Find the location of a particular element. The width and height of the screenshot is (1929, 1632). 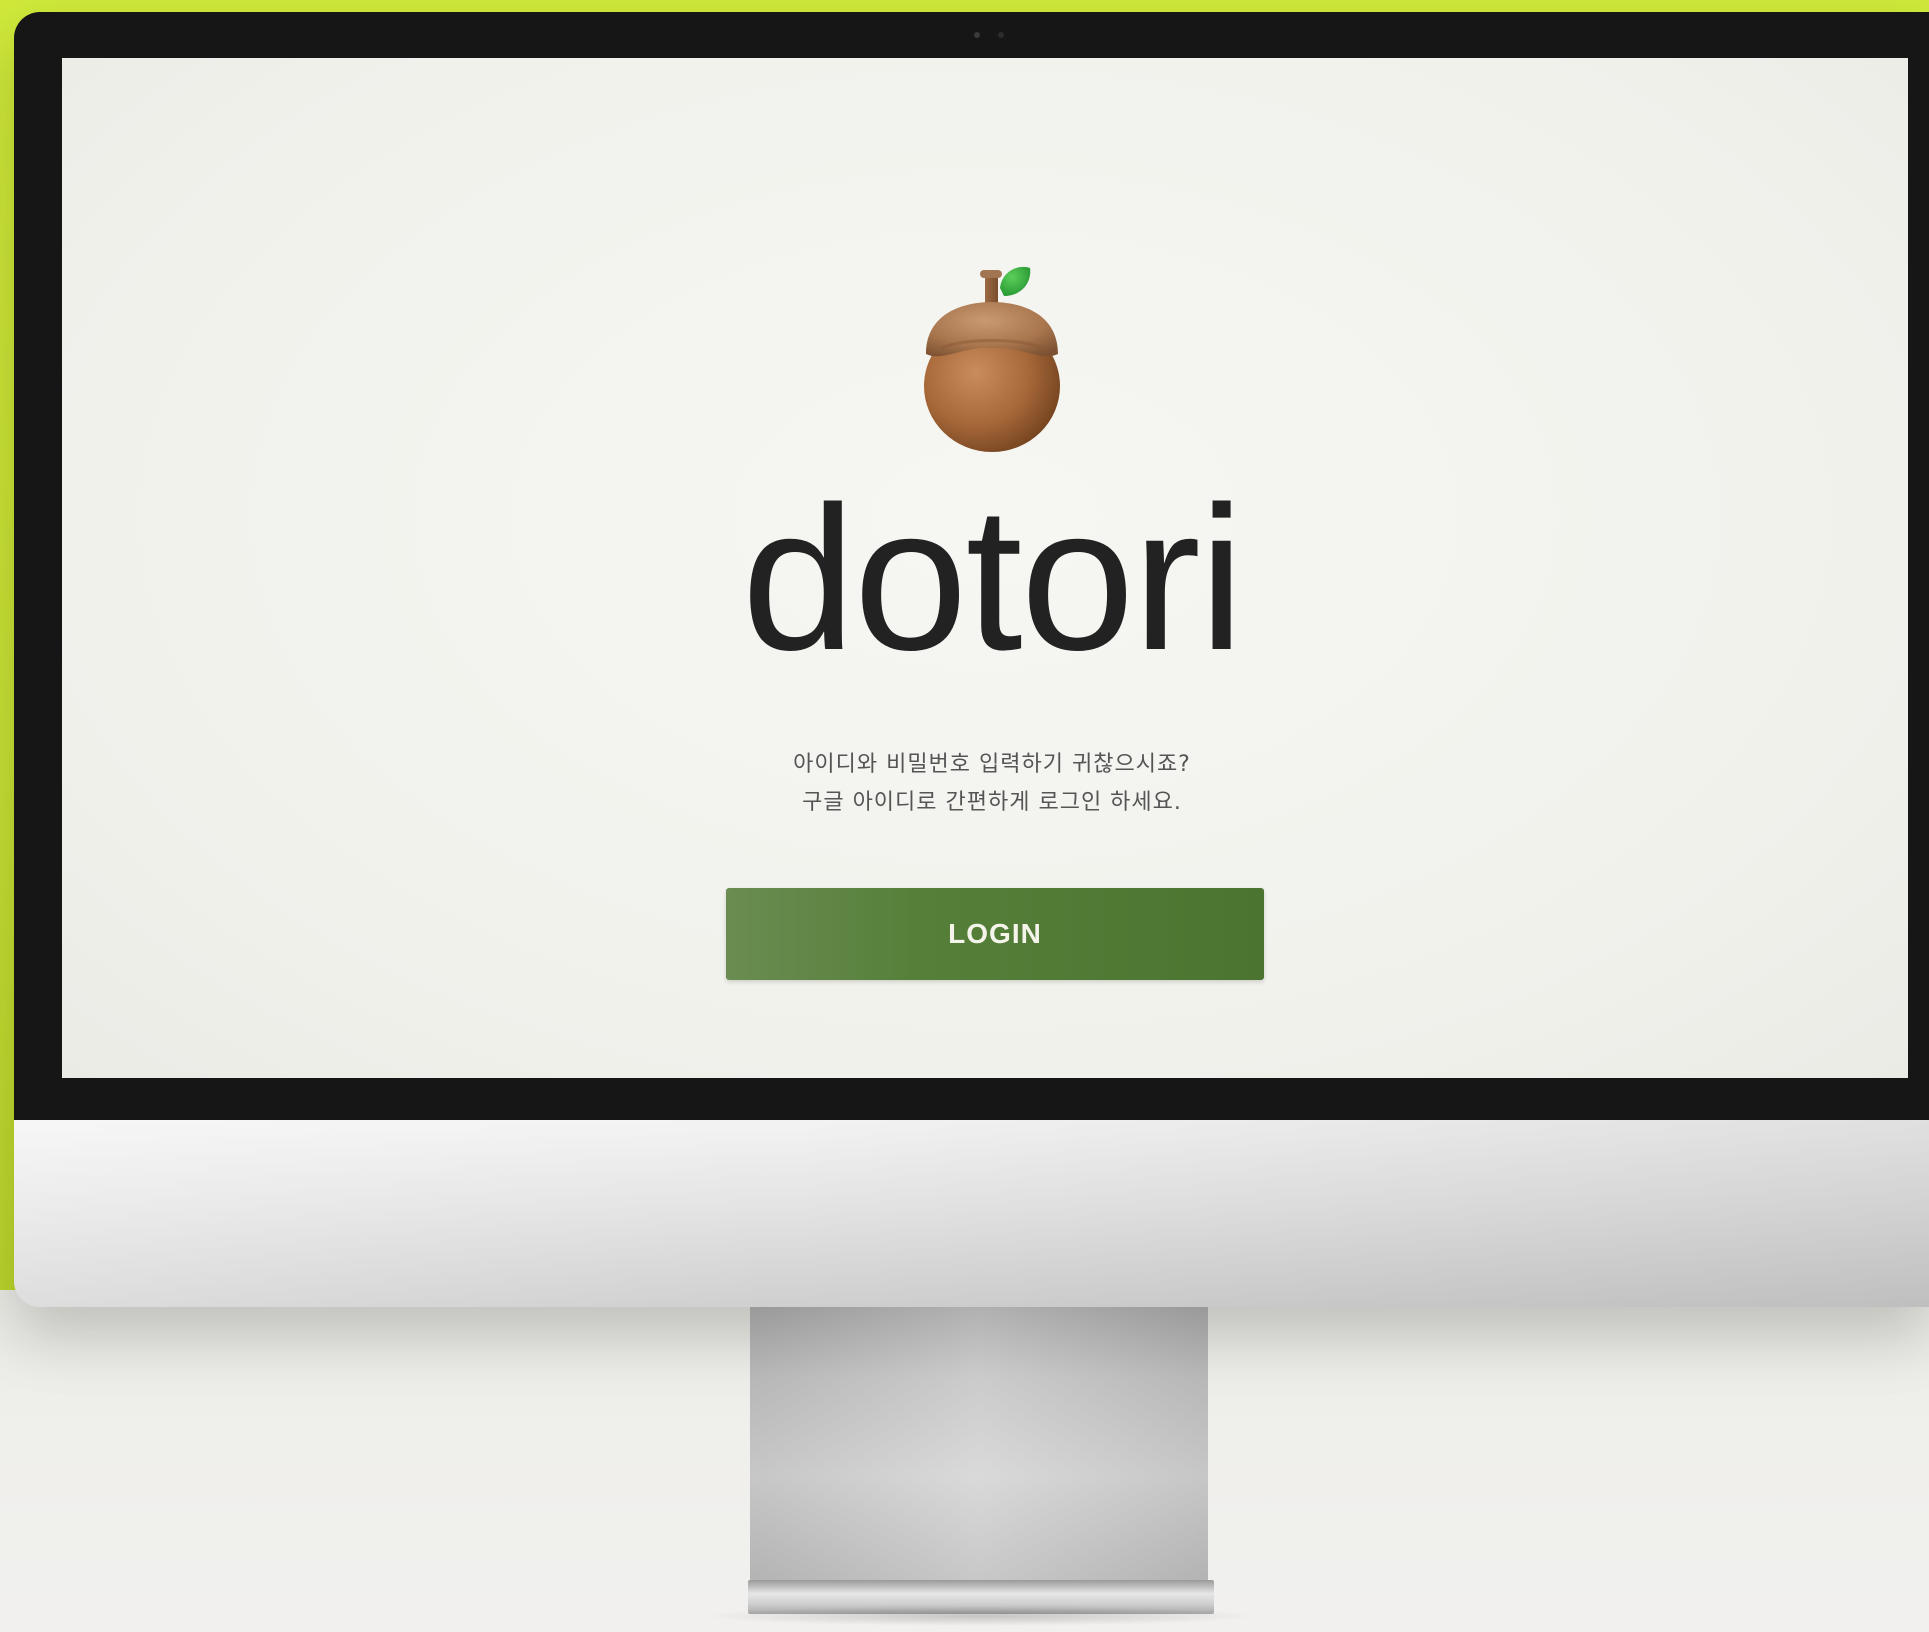

webcam-icon is located at coordinates (994, 35).